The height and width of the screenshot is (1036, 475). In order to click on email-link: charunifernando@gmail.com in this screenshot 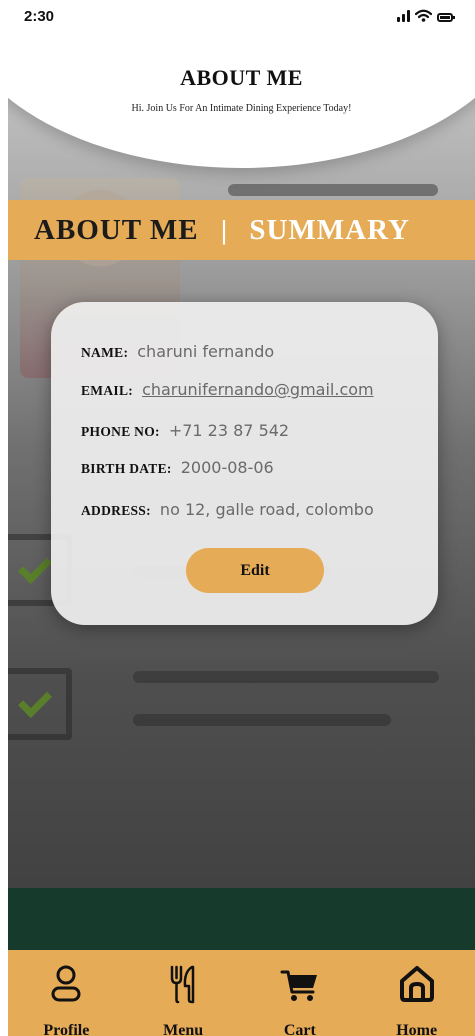, I will do `click(258, 389)`.